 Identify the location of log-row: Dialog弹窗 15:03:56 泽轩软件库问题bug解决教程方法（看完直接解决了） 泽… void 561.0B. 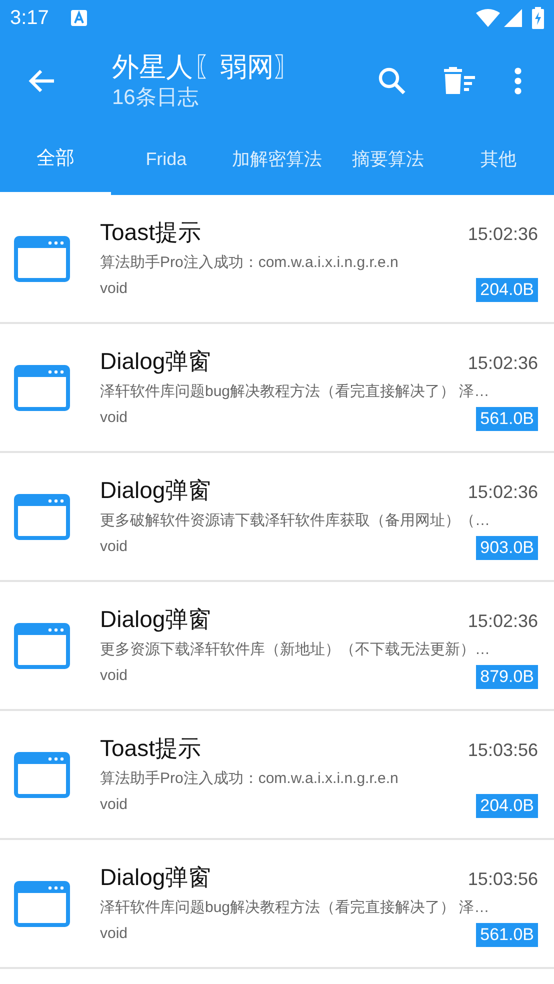
(277, 904).